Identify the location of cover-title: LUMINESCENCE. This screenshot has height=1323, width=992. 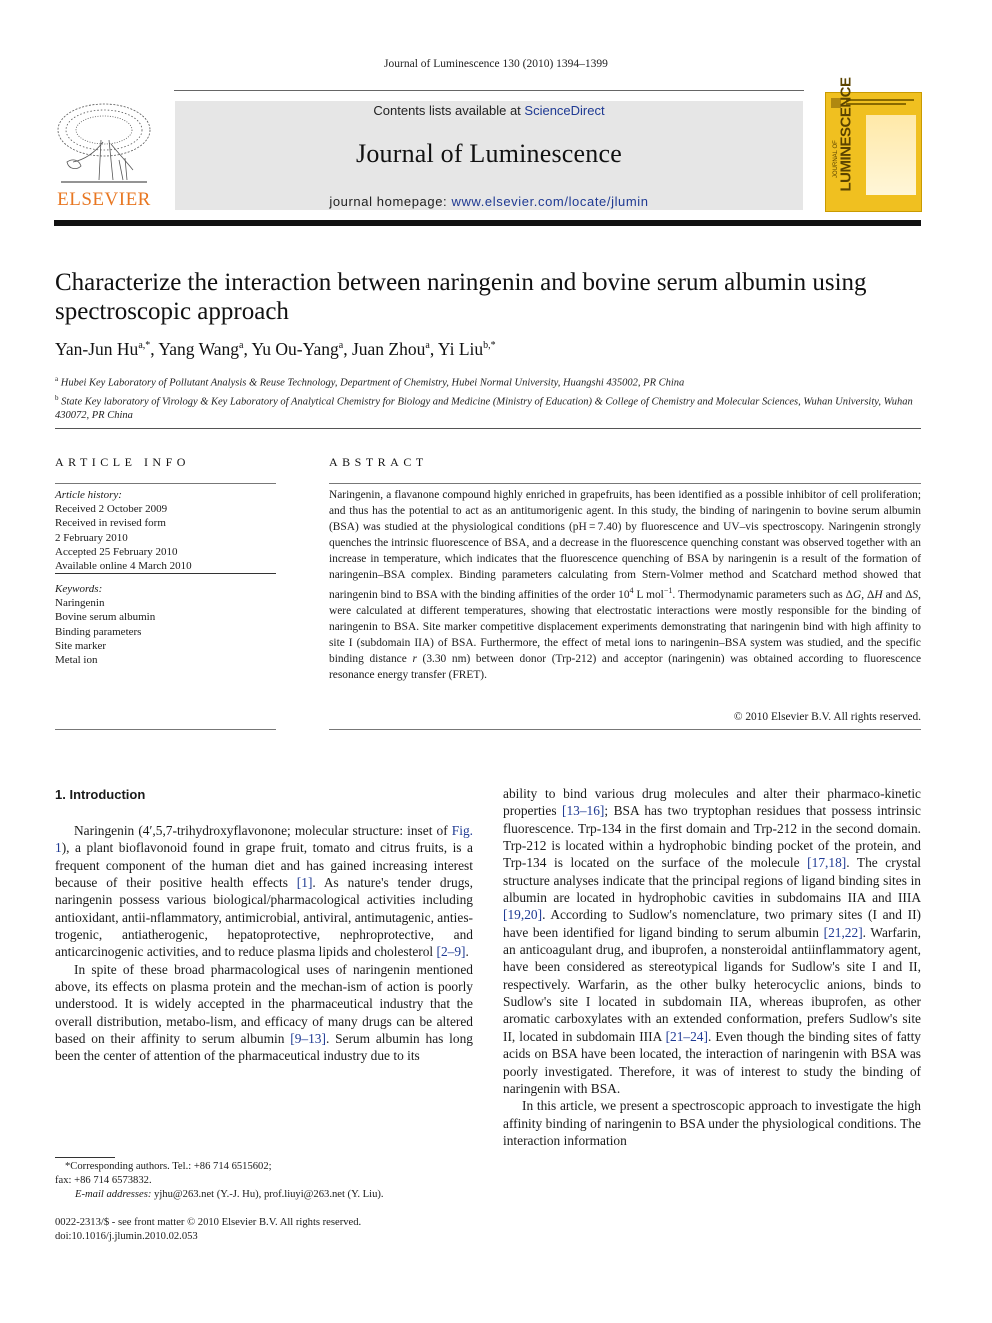
(846, 134).